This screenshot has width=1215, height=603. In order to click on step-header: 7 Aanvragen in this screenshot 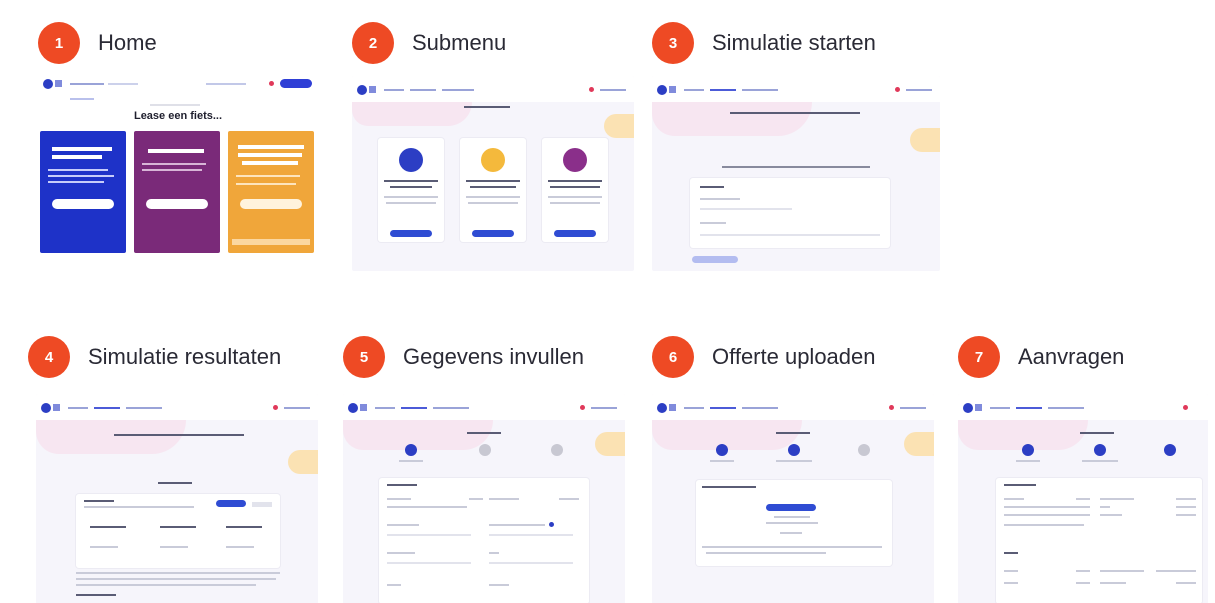, I will do `click(1086, 357)`.